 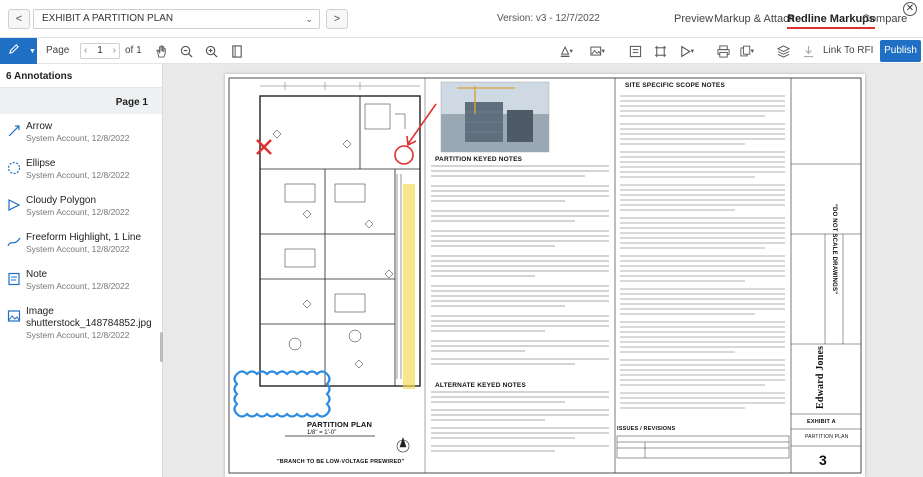 What do you see at coordinates (13, 51) in the screenshot?
I see `pen-icon` at bounding box center [13, 51].